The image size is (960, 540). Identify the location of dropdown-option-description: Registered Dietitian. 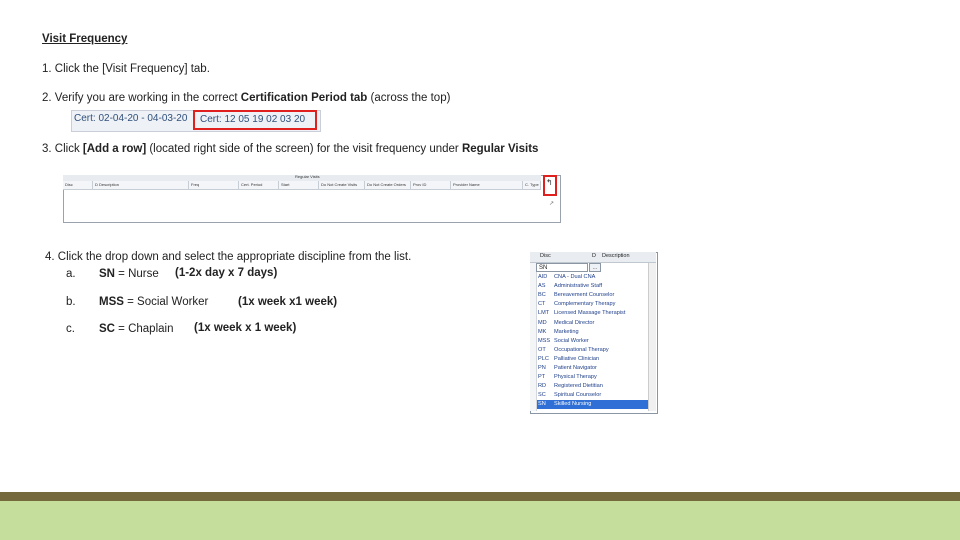
(578, 386).